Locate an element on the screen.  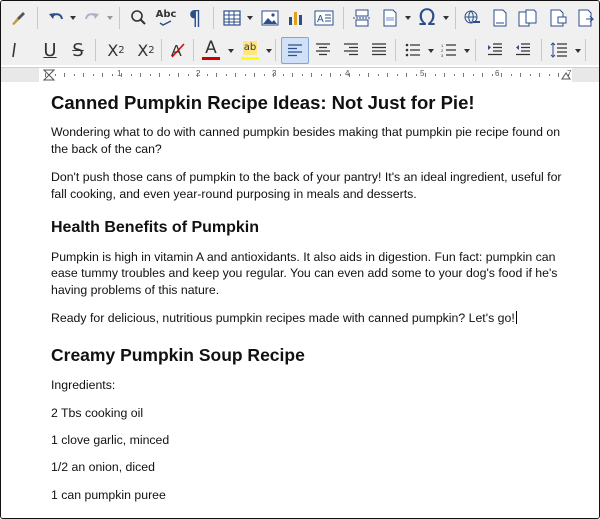
highlight-dropdown-icon is located at coordinates (269, 51).